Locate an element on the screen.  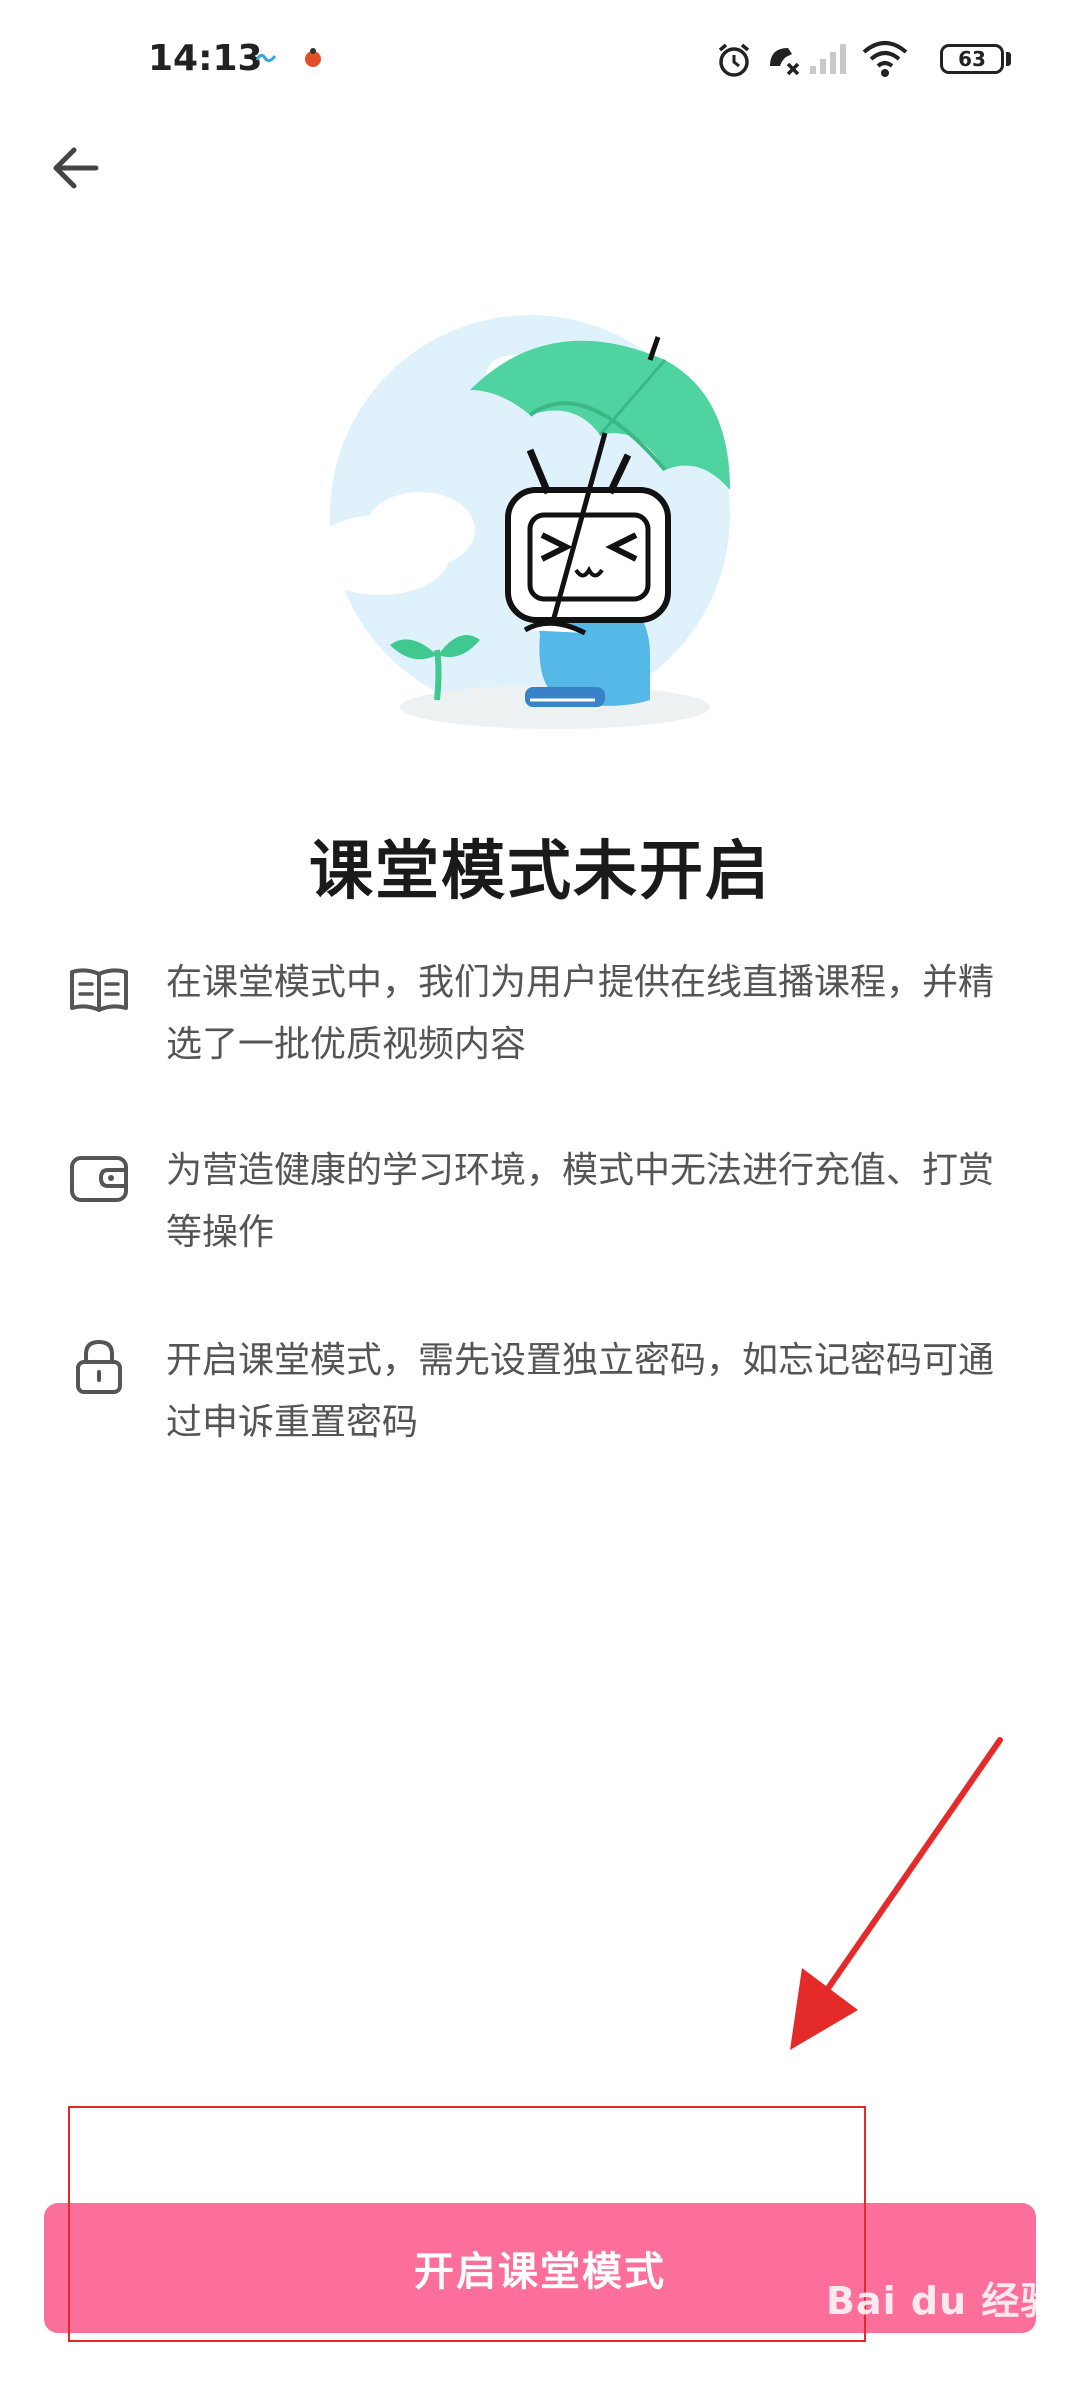
wifi-icon is located at coordinates (885, 59).